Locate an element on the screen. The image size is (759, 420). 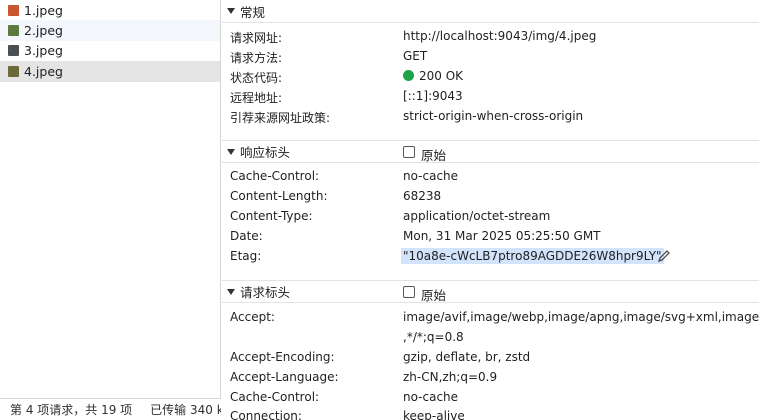
section-title: 请求标头 is located at coordinates (265, 292).